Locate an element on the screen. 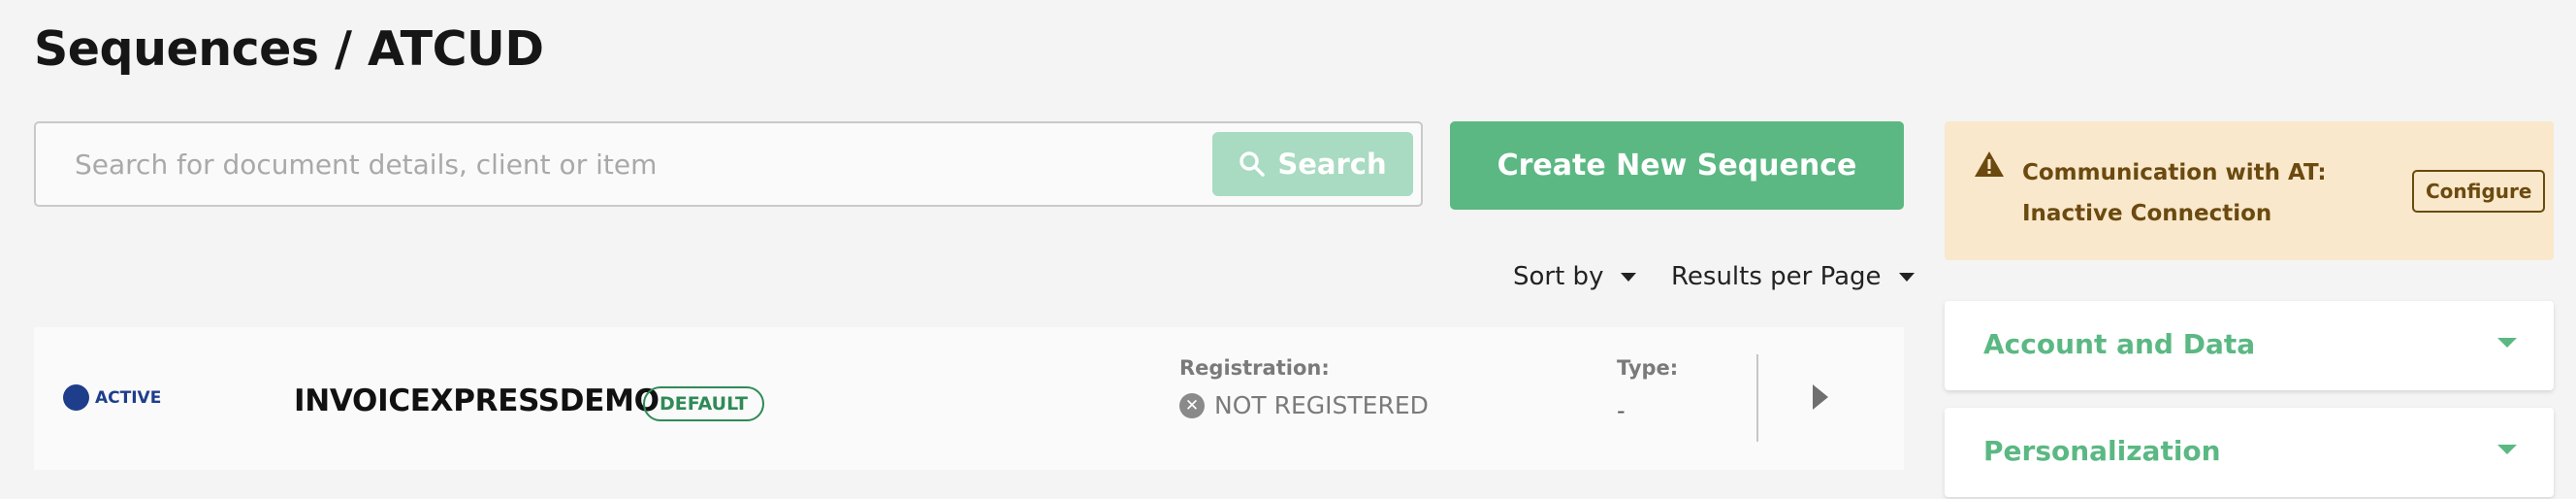  registration-value: ✕ NOT REGISTERED is located at coordinates (1304, 405).